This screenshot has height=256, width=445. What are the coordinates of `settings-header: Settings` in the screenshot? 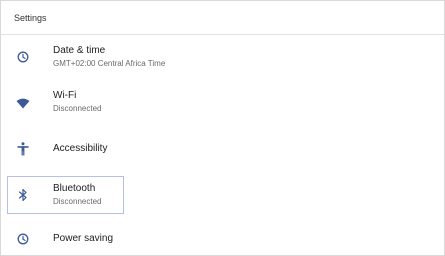 It's located at (222, 18).